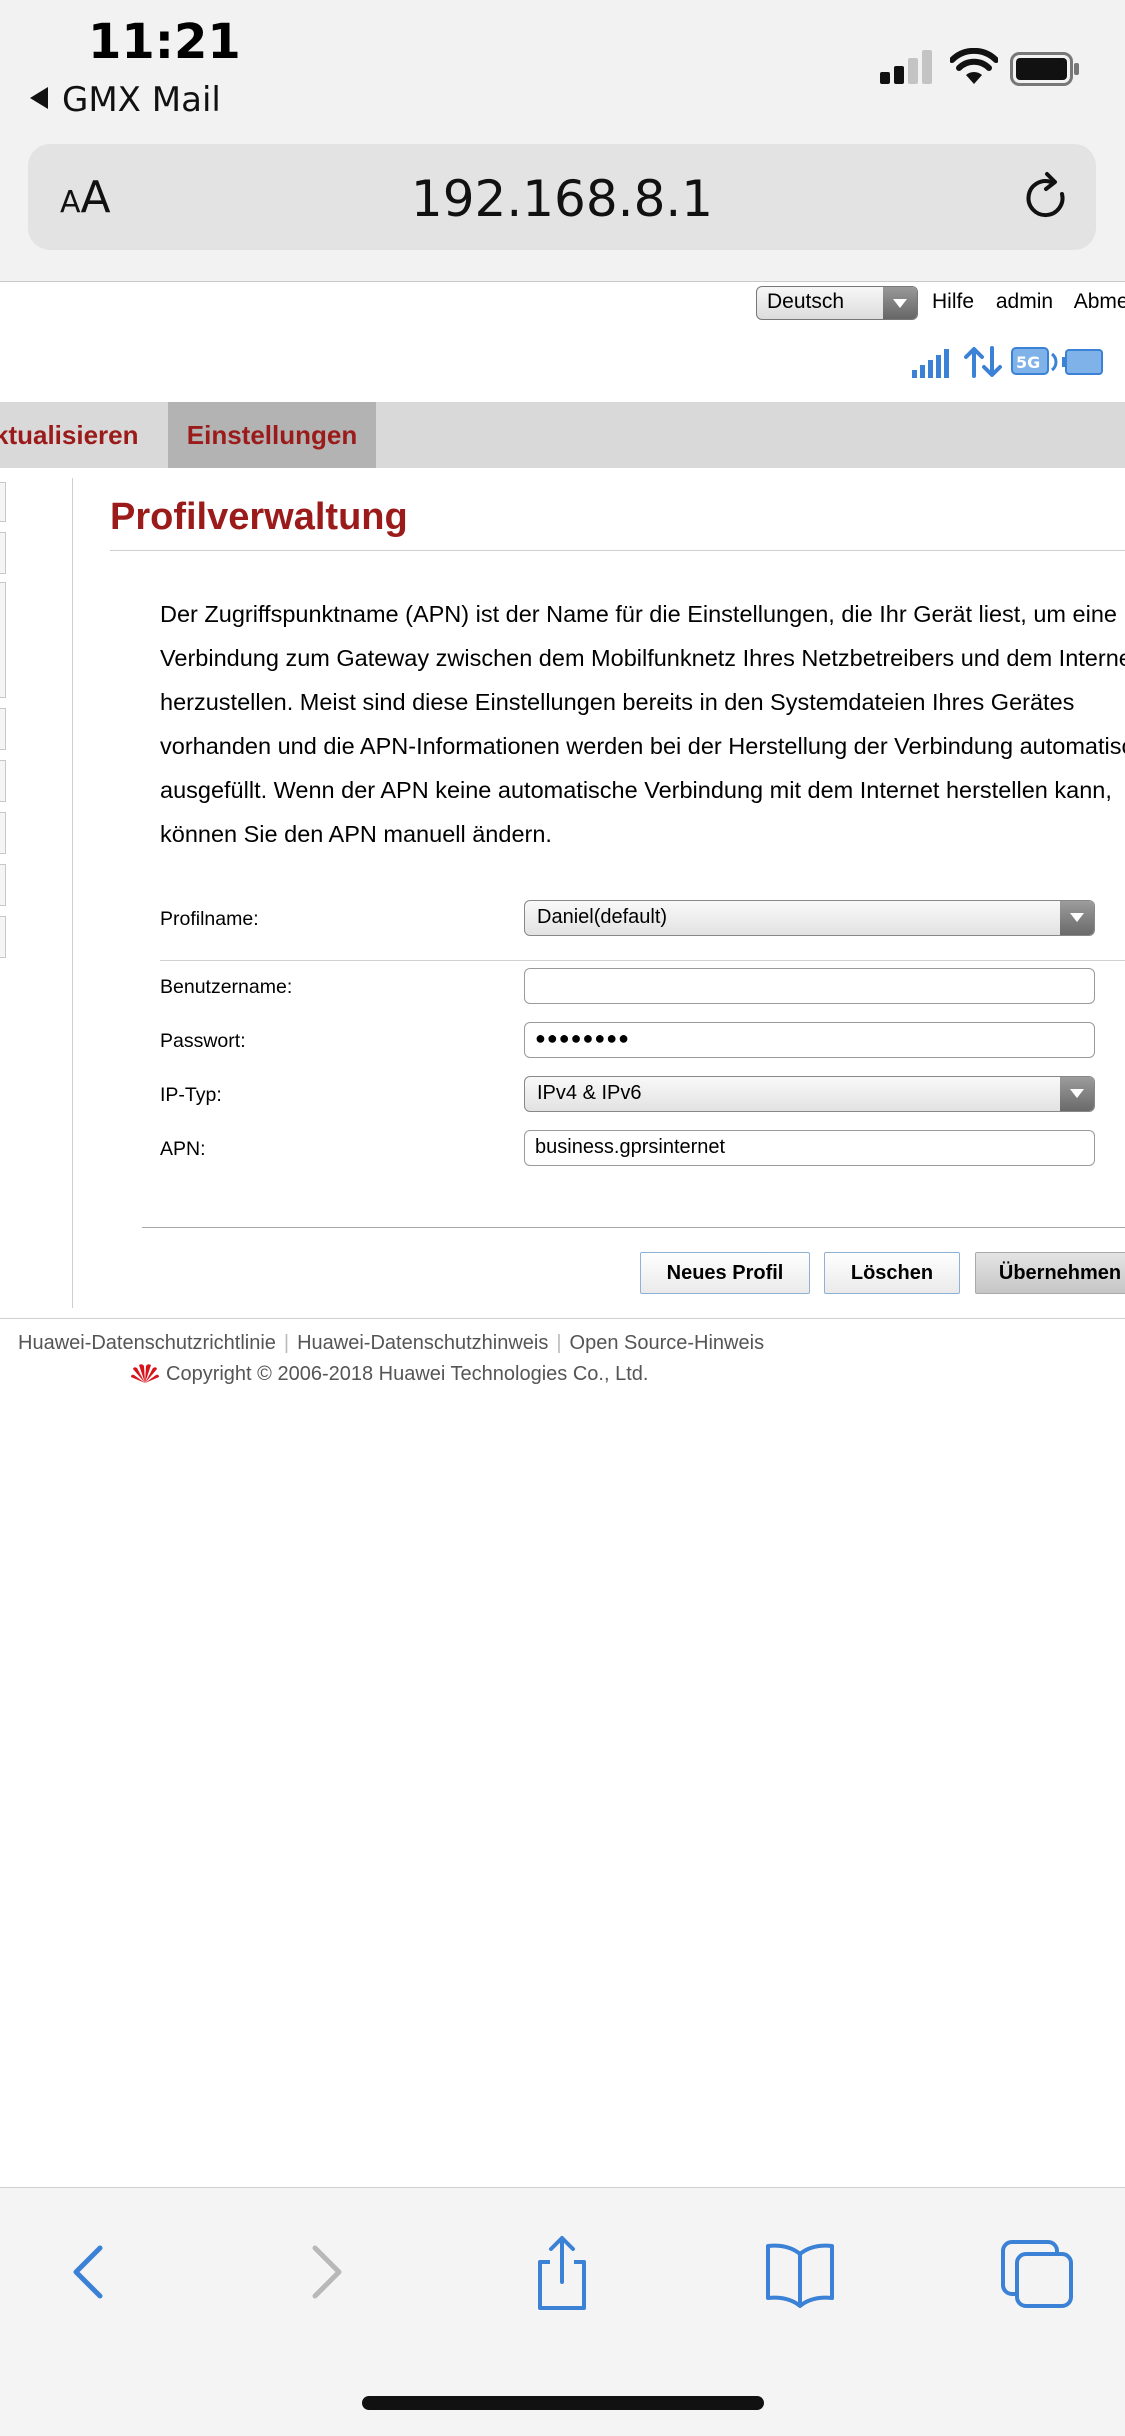 The height and width of the screenshot is (2436, 1125). Describe the element at coordinates (809, 1040) in the screenshot. I see `password-field: ●●●●●●●●` at that location.